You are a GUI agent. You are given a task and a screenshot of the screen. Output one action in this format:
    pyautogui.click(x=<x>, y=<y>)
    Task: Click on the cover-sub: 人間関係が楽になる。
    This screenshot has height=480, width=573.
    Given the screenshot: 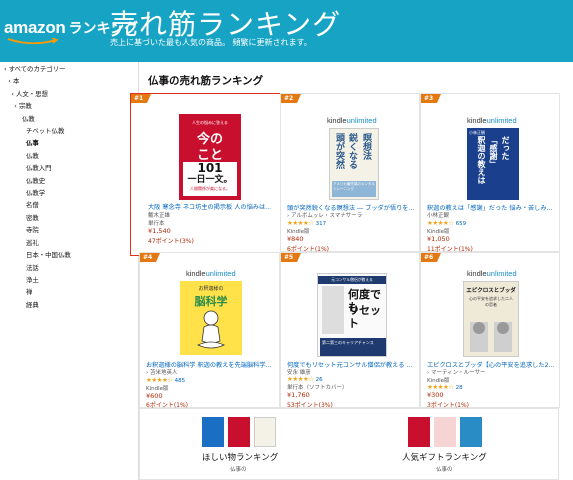 What is the action you would take?
    pyautogui.click(x=210, y=188)
    